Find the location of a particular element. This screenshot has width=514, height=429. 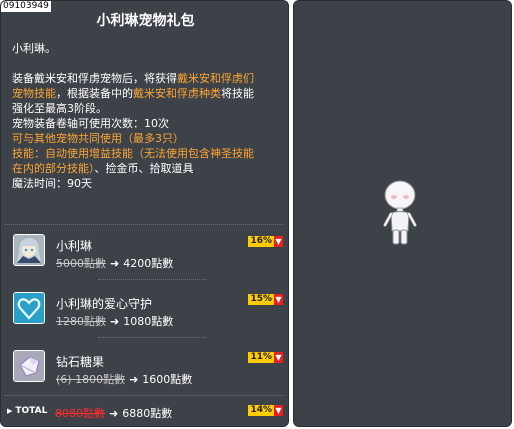

total-label: ▶ TOTAL is located at coordinates (27, 411).